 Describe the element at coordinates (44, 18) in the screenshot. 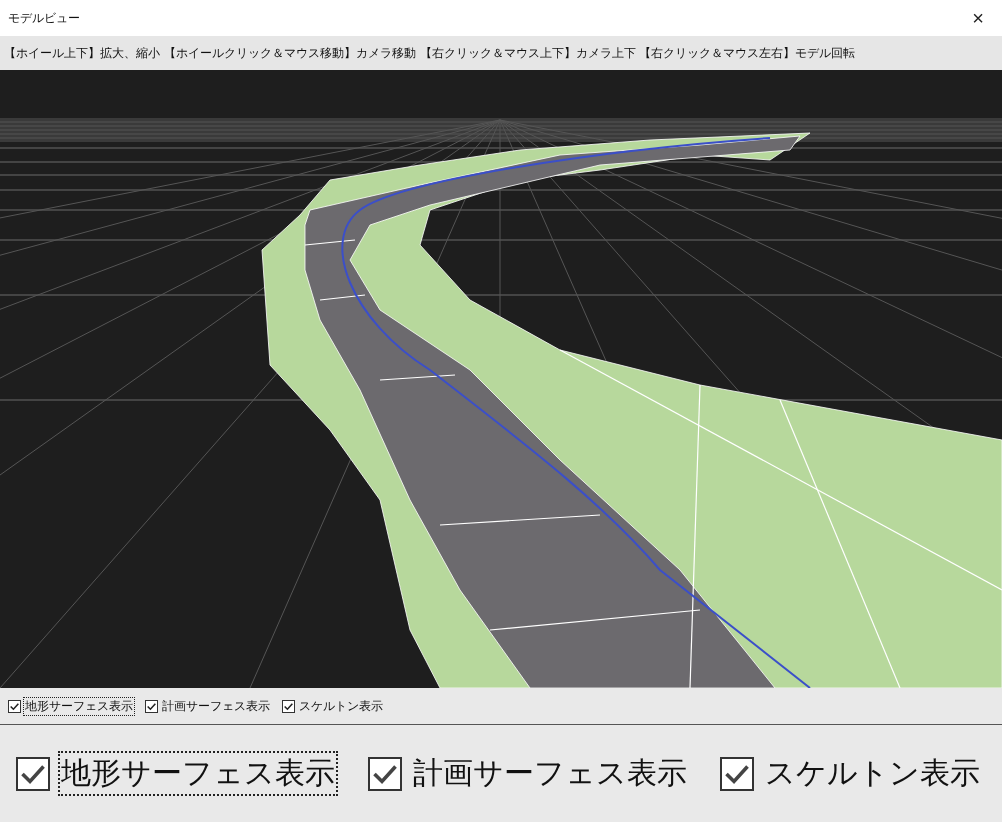

I see `window-title: モデルビュー` at that location.